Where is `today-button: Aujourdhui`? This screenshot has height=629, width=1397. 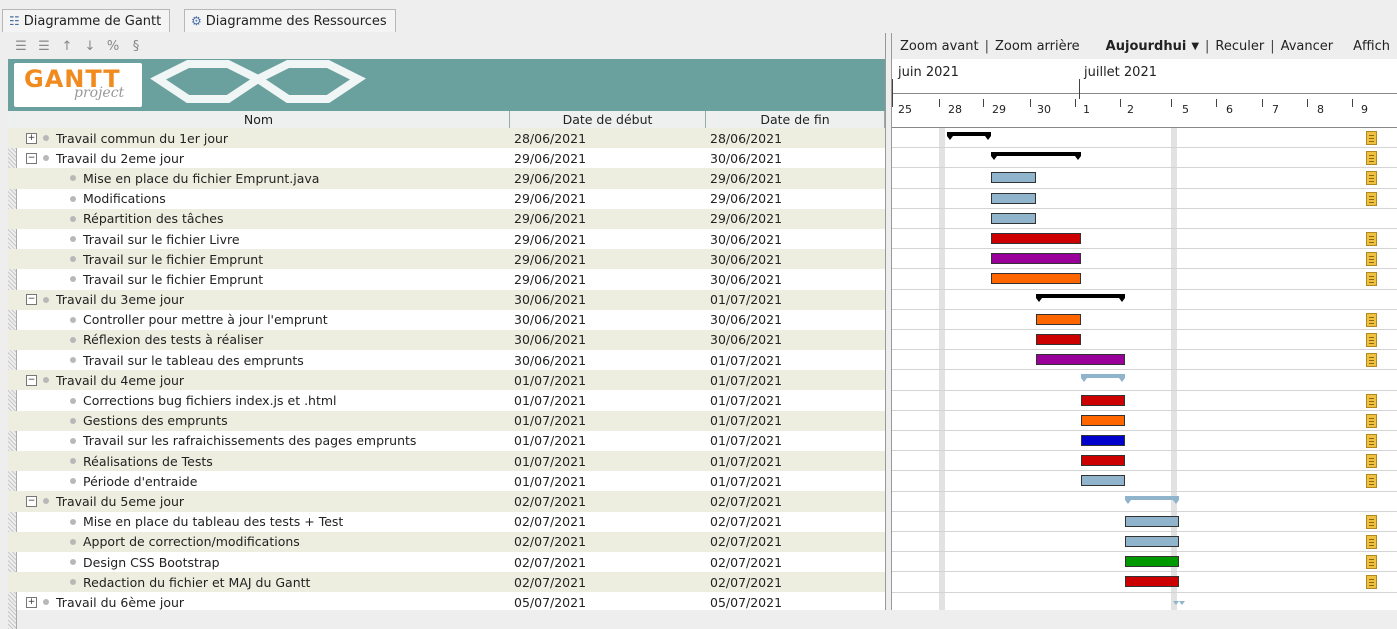
today-button: Aujourdhui is located at coordinates (1146, 46).